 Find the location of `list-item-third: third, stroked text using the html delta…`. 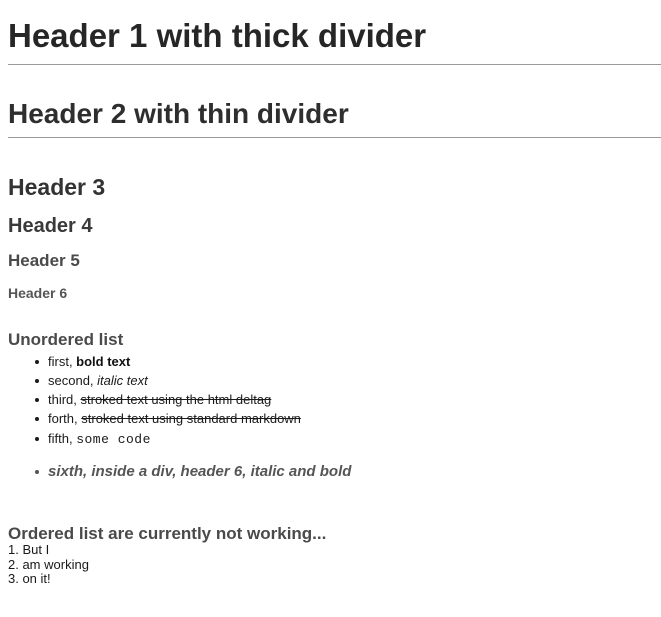

list-item-third: third, stroked text using the html delta… is located at coordinates (192, 399).